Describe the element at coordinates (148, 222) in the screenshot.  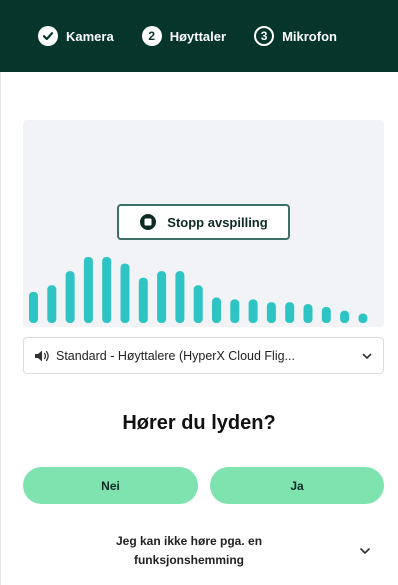
I see `stop-icon` at that location.